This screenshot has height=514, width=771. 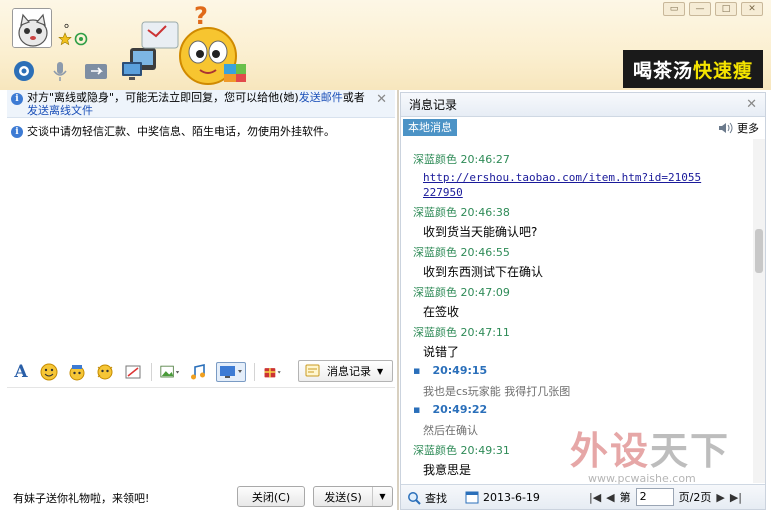 What do you see at coordinates (441, 352) in the screenshot?
I see `message-body: 说错了` at bounding box center [441, 352].